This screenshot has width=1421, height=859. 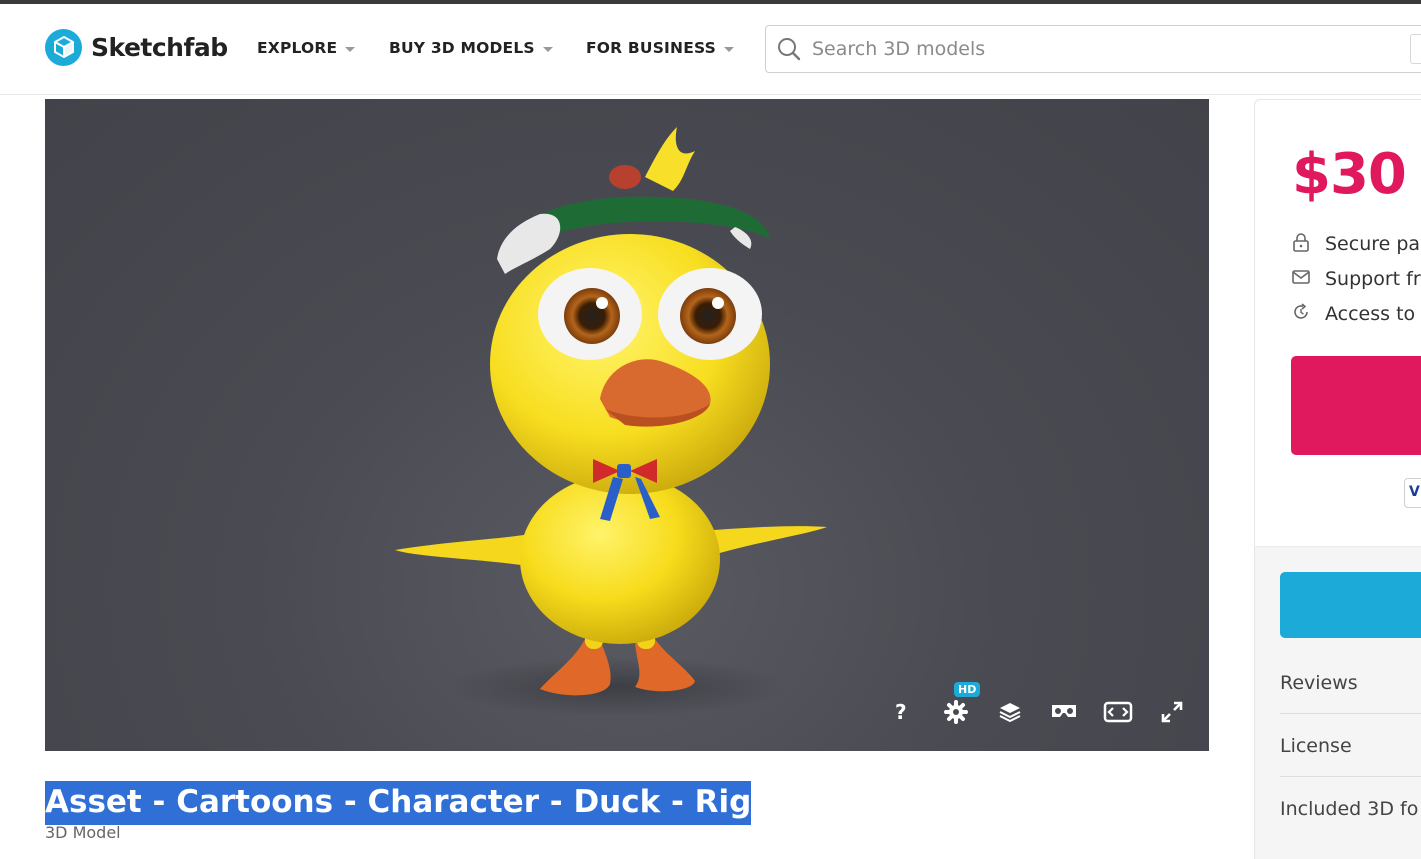 What do you see at coordinates (1415, 49) in the screenshot?
I see `search-filter-button` at bounding box center [1415, 49].